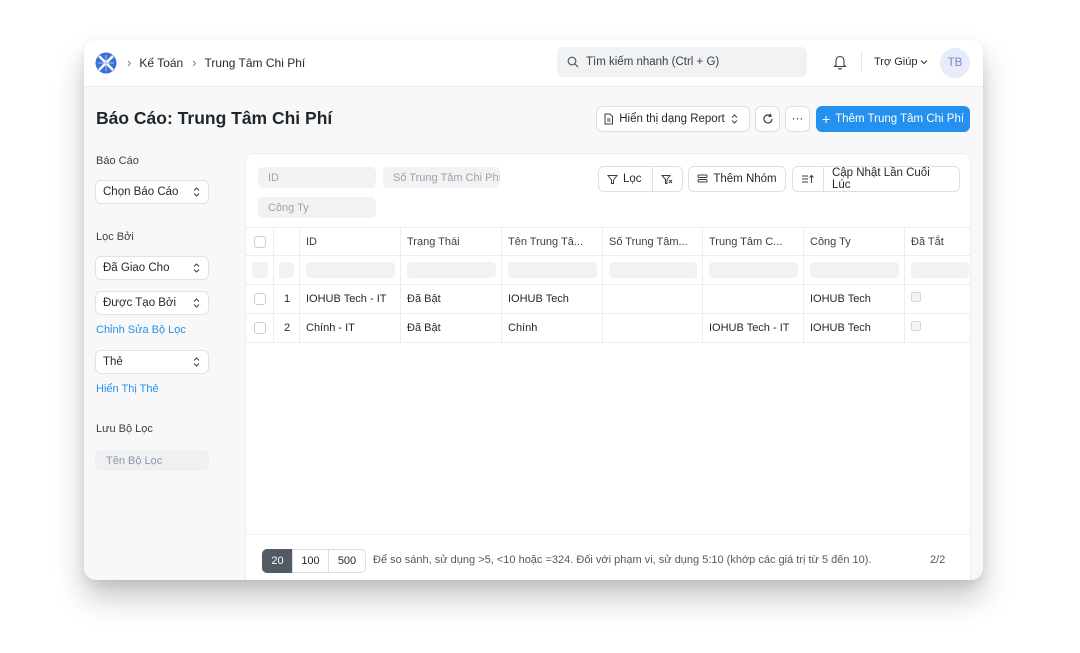 This screenshot has height=653, width=1080. Describe the element at coordinates (840, 62) in the screenshot. I see `bell-icon` at that location.